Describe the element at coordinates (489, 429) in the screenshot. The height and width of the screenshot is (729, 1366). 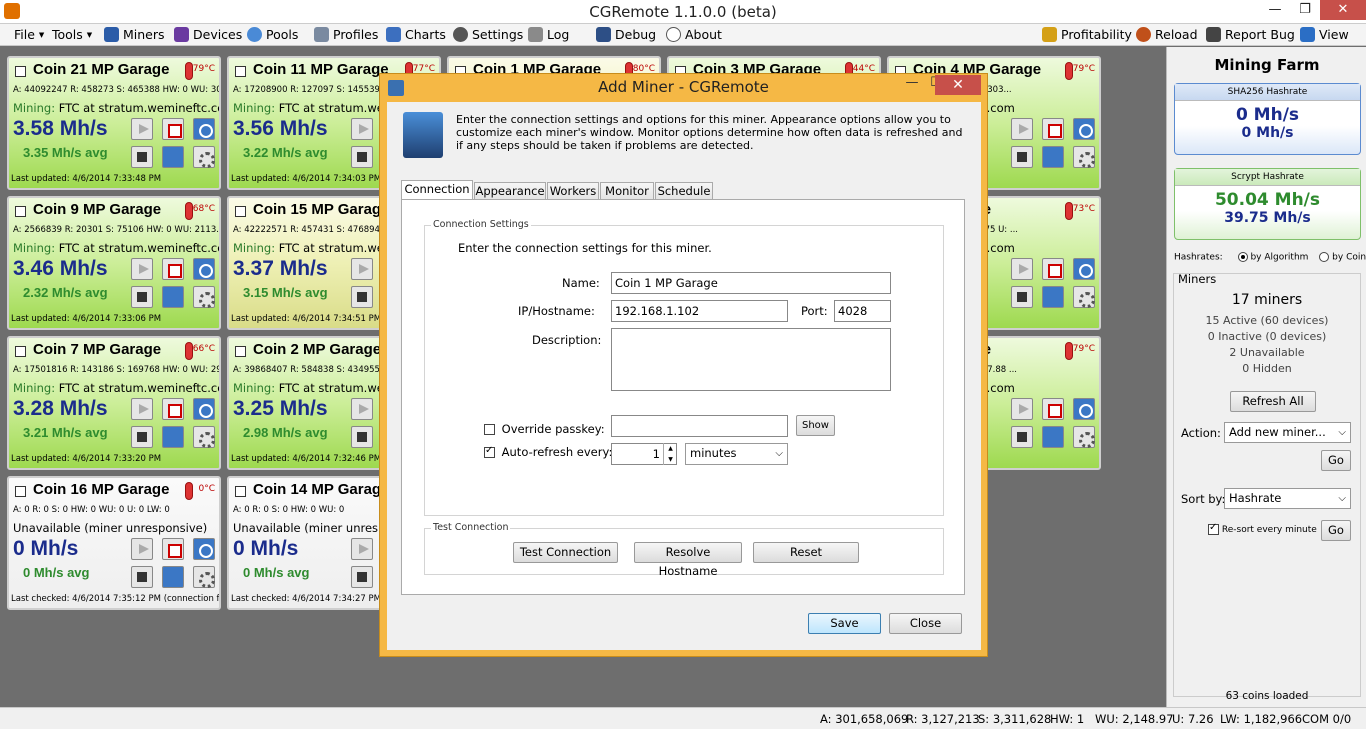
I see `override-passkey-checkbox` at that location.